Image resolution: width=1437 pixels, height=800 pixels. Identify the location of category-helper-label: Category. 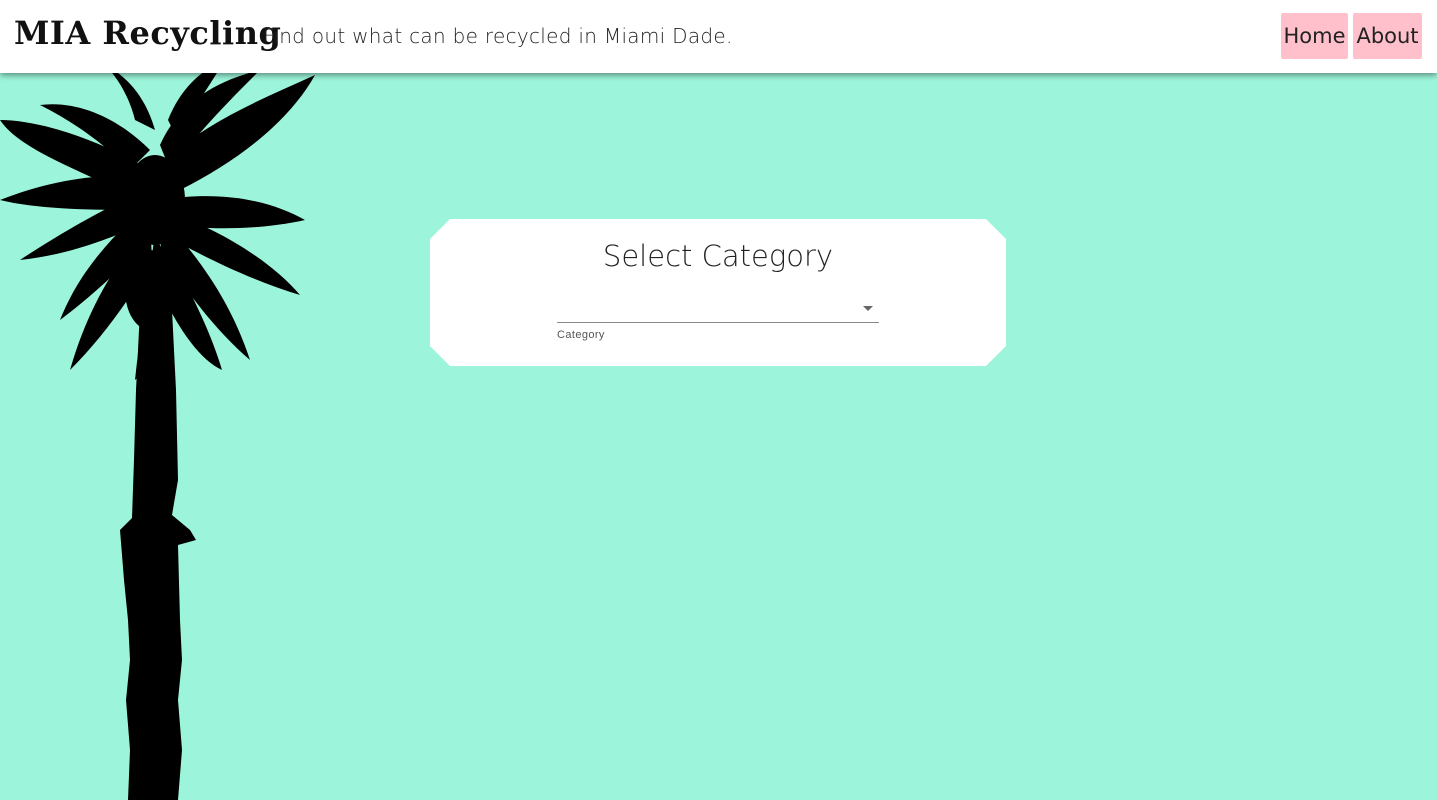
(581, 335).